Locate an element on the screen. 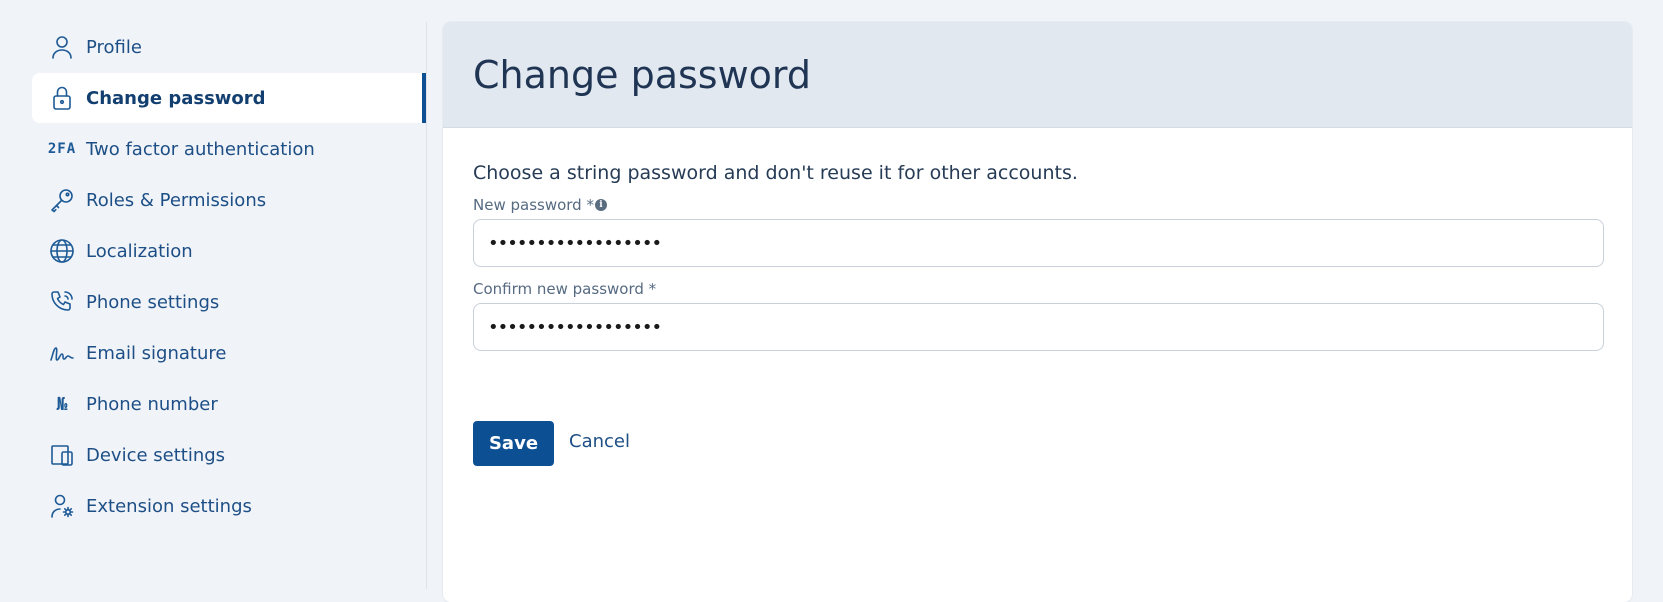 Image resolution: width=1663 pixels, height=602 pixels. confirm-password-label: Confirm new password * is located at coordinates (564, 289).